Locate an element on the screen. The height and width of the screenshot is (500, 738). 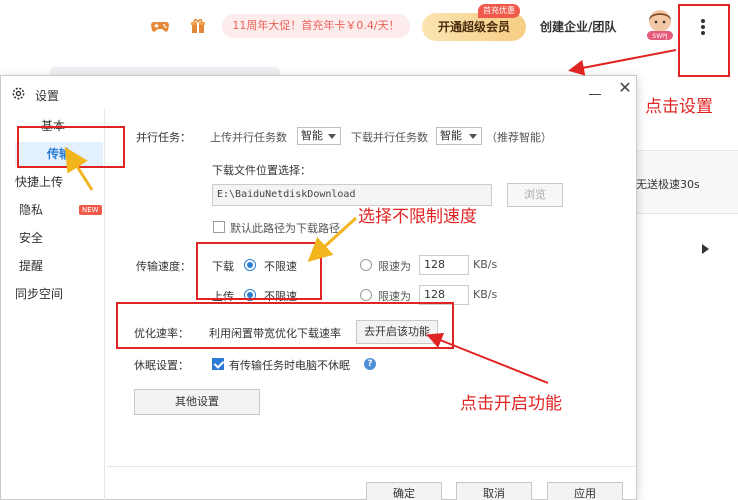
upload-unit-label: KB/s is located at coordinates (485, 294).